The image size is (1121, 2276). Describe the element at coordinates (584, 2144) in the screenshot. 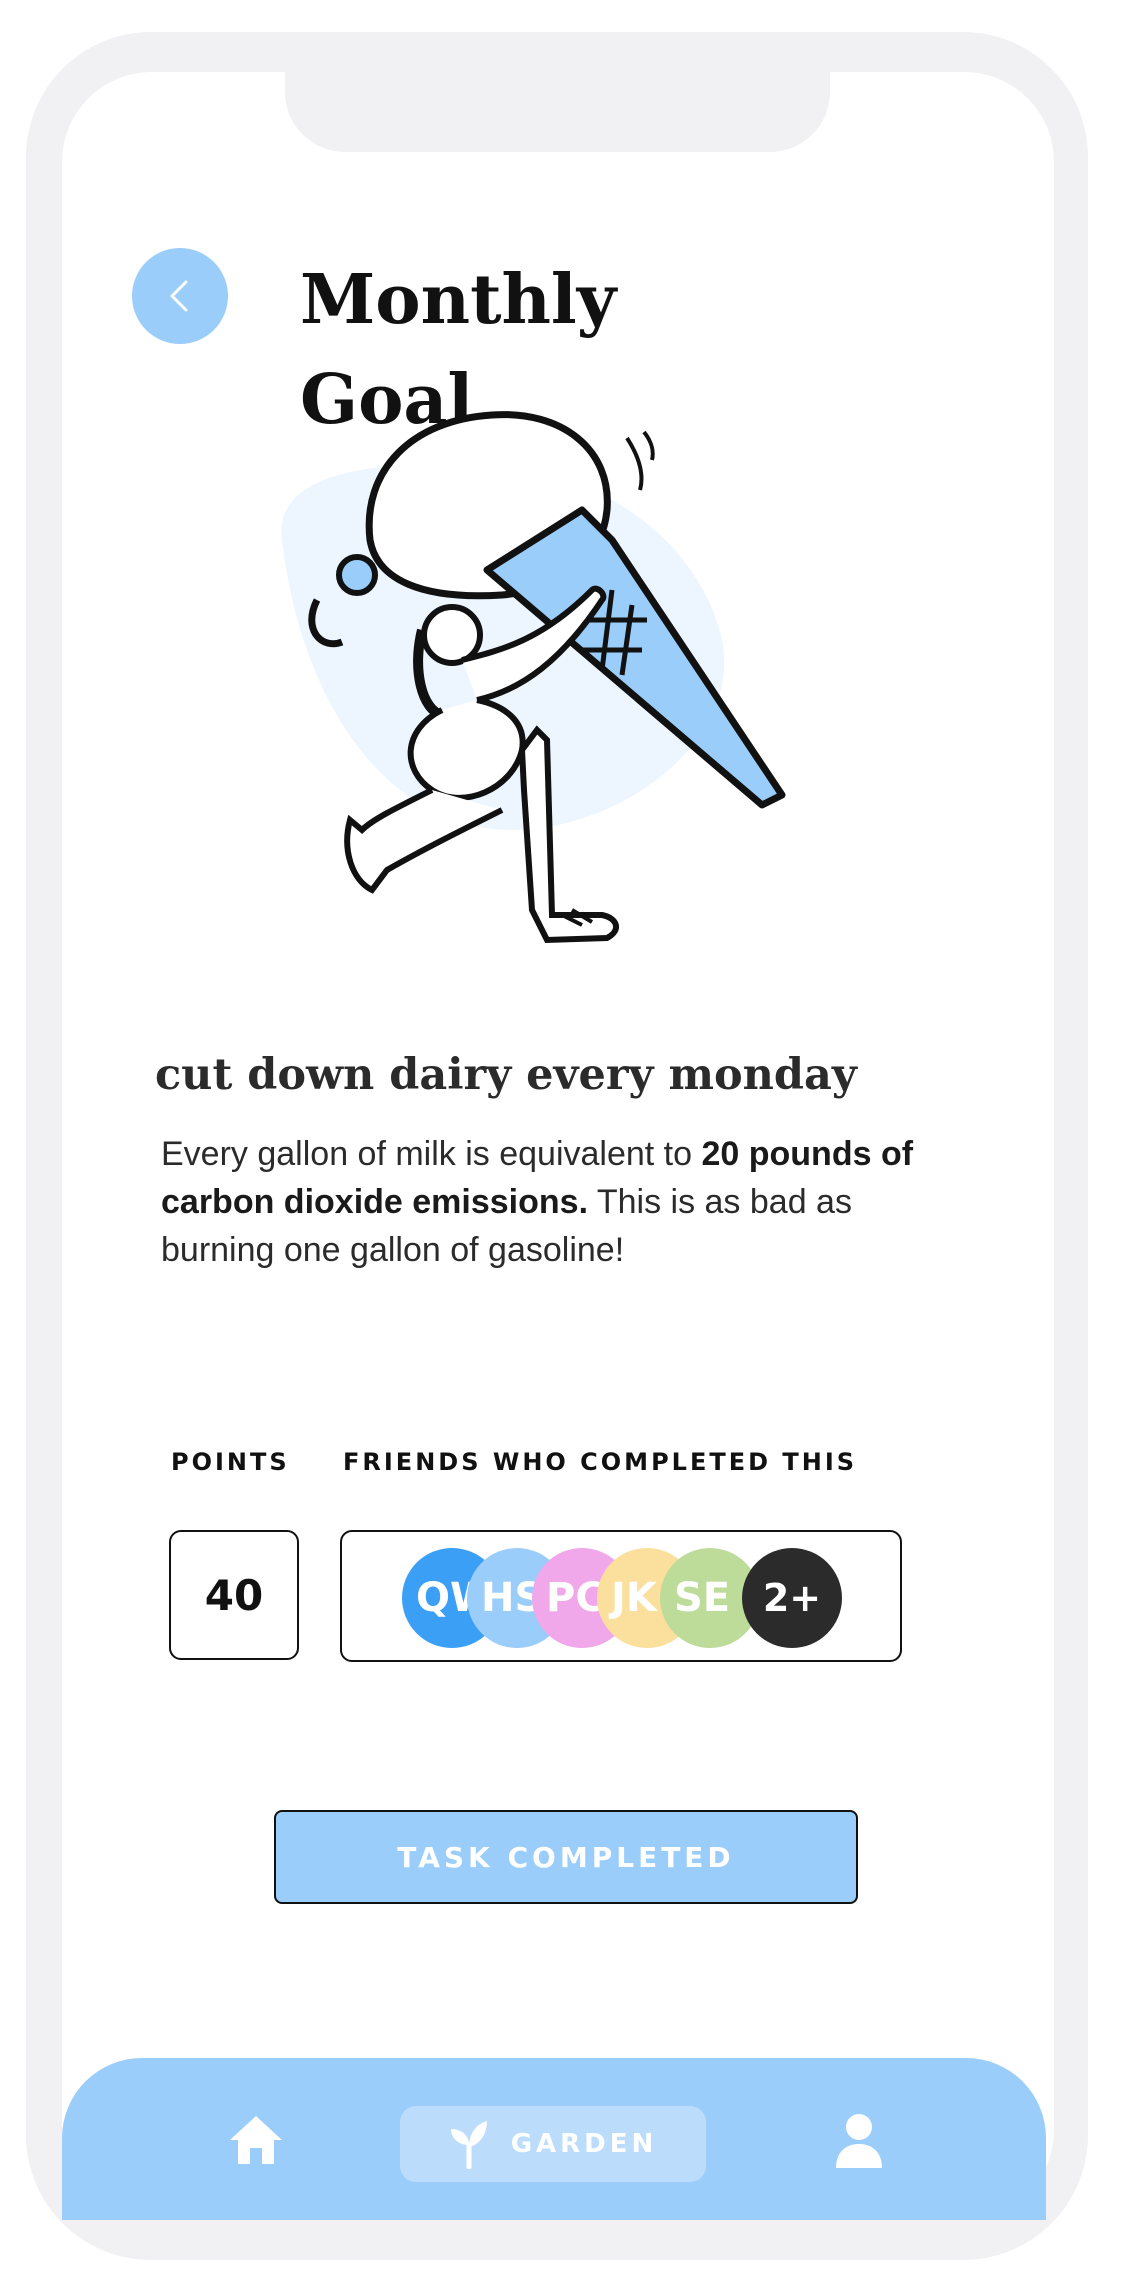

I see `nav-garden-label: GARDEN` at that location.